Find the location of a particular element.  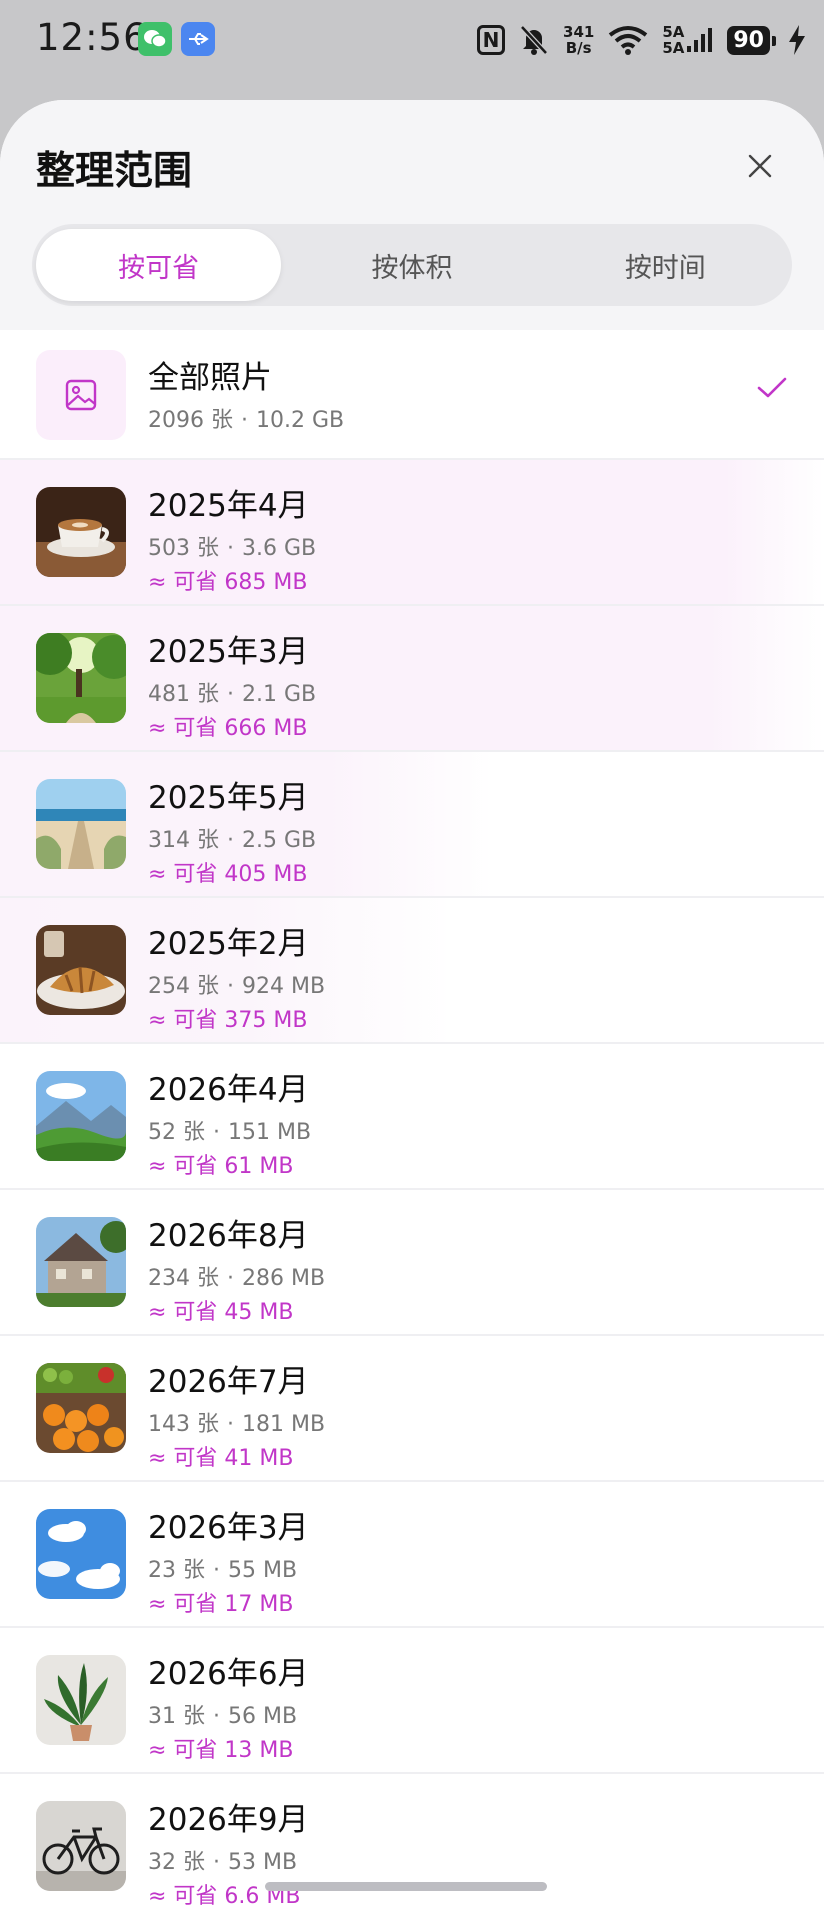

item-stats: 143 张 · 181 MB is located at coordinates (237, 1424).